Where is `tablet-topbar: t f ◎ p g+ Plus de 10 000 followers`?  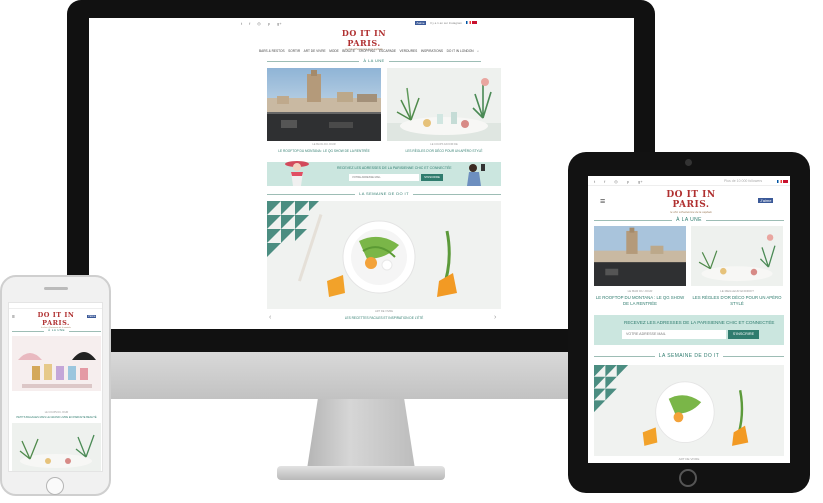
tablet-topbar: t f ◎ p g+ Plus de 10 000 followers is located at coordinates (689, 181).